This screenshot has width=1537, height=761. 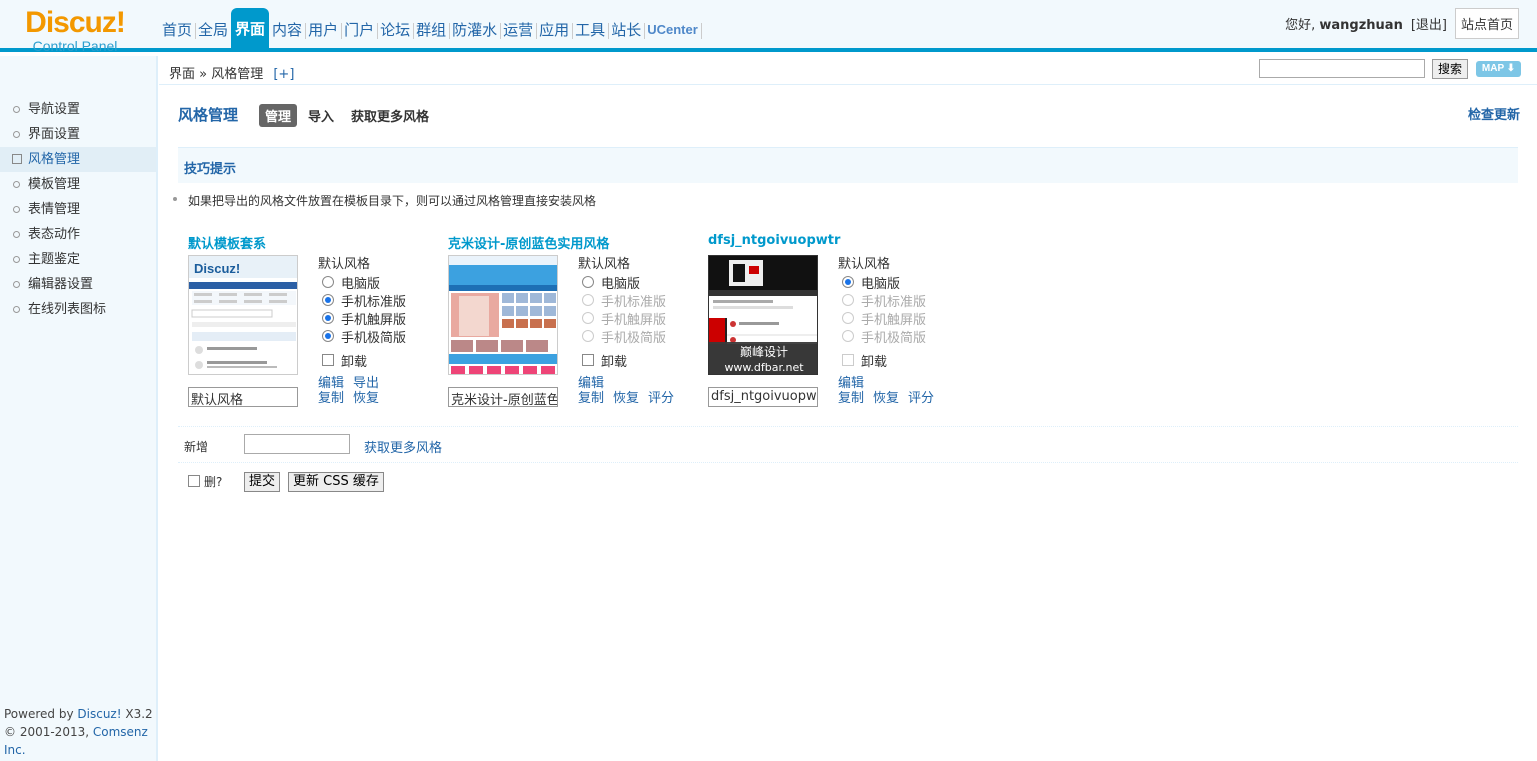 What do you see at coordinates (78, 259) in the screenshot?
I see `sidebar-item-thread-stamps: 主题鉴定` at bounding box center [78, 259].